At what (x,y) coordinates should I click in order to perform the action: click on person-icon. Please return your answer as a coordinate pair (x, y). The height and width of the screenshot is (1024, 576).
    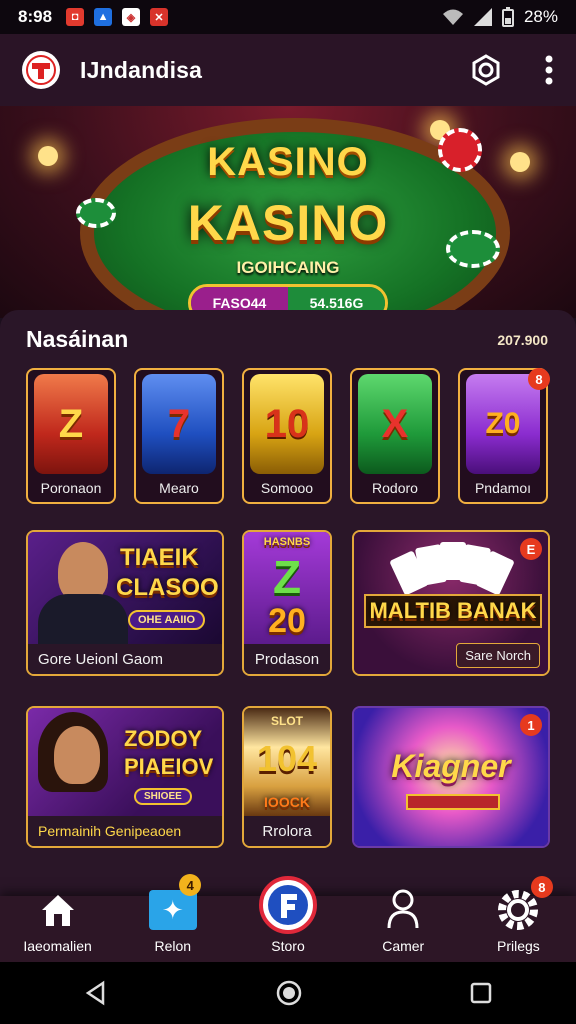
    Looking at the image, I should click on (403, 910).